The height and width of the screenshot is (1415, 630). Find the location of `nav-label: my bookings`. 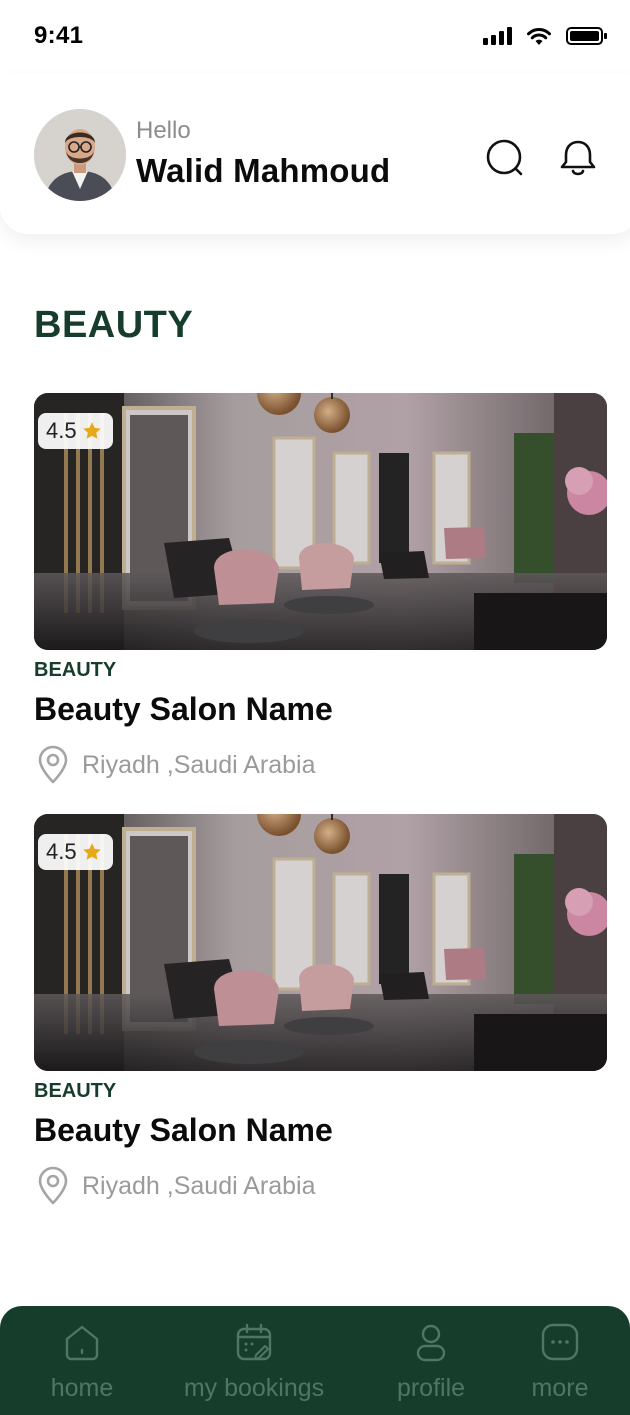

nav-label: my bookings is located at coordinates (254, 1388).